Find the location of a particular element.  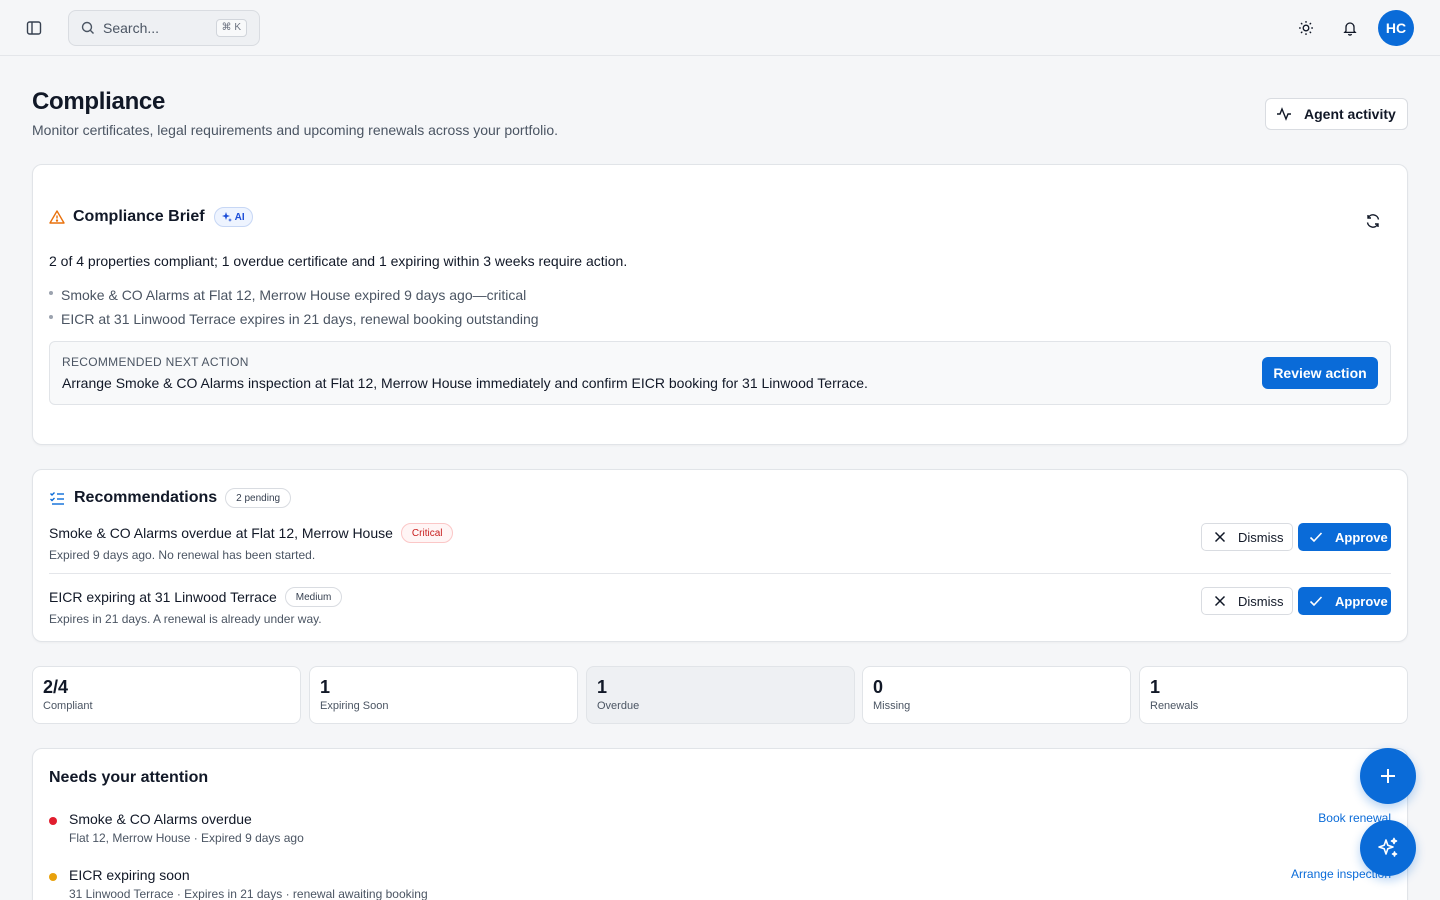

agent-activity-label: Agent activity is located at coordinates (1350, 114).